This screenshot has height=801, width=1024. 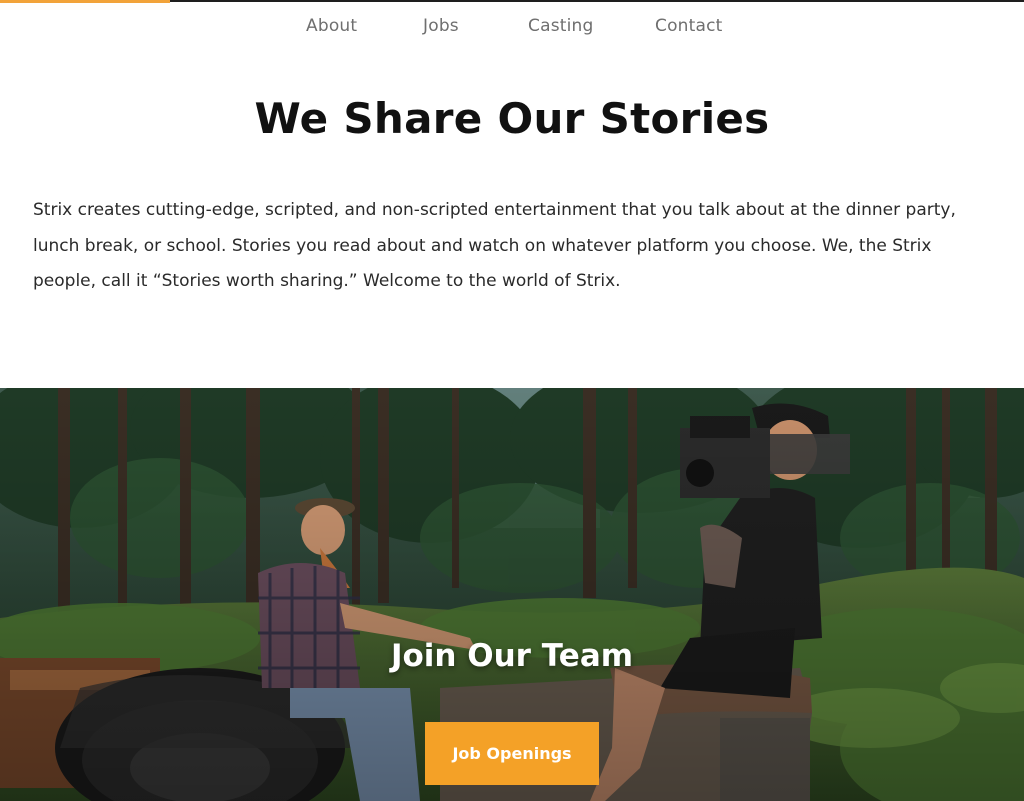 I want to click on main-nav: About Jobs Casting Contact, so click(x=512, y=29).